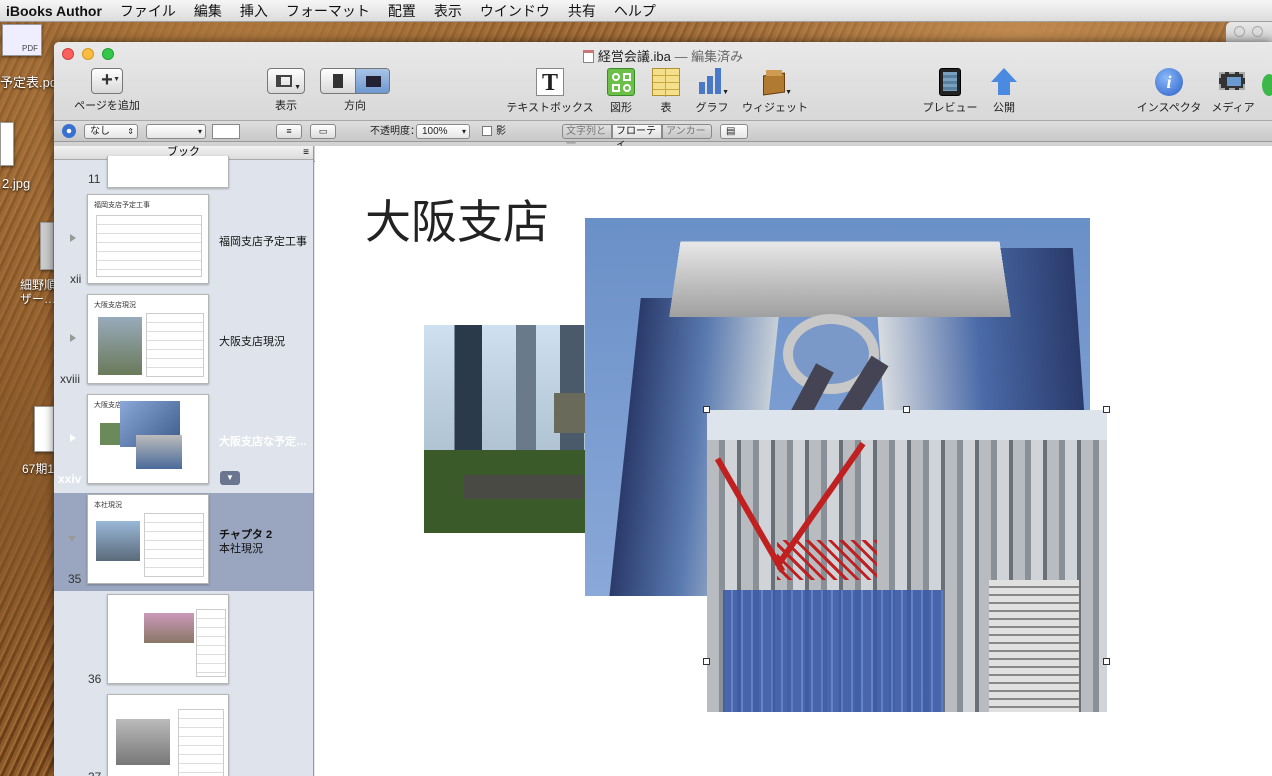  Describe the element at coordinates (950, 91) in the screenshot. I see `preview-button: プレビュー` at that location.